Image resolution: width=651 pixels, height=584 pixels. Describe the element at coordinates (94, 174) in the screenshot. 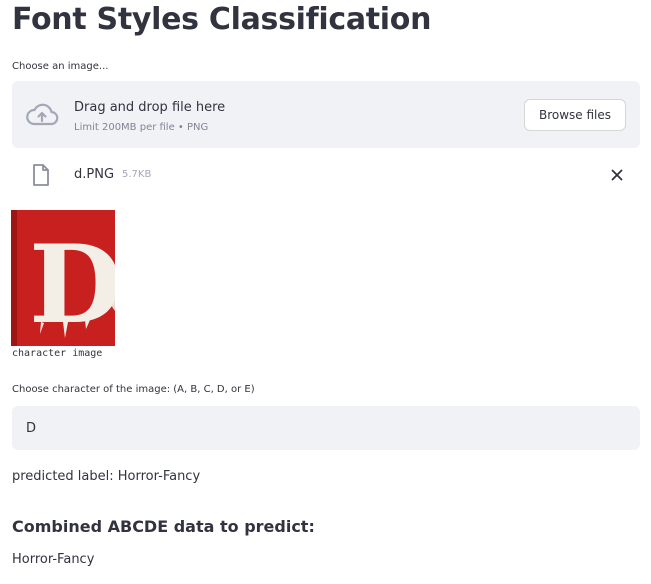

I see `uploaded-file-name: d.PNG` at that location.